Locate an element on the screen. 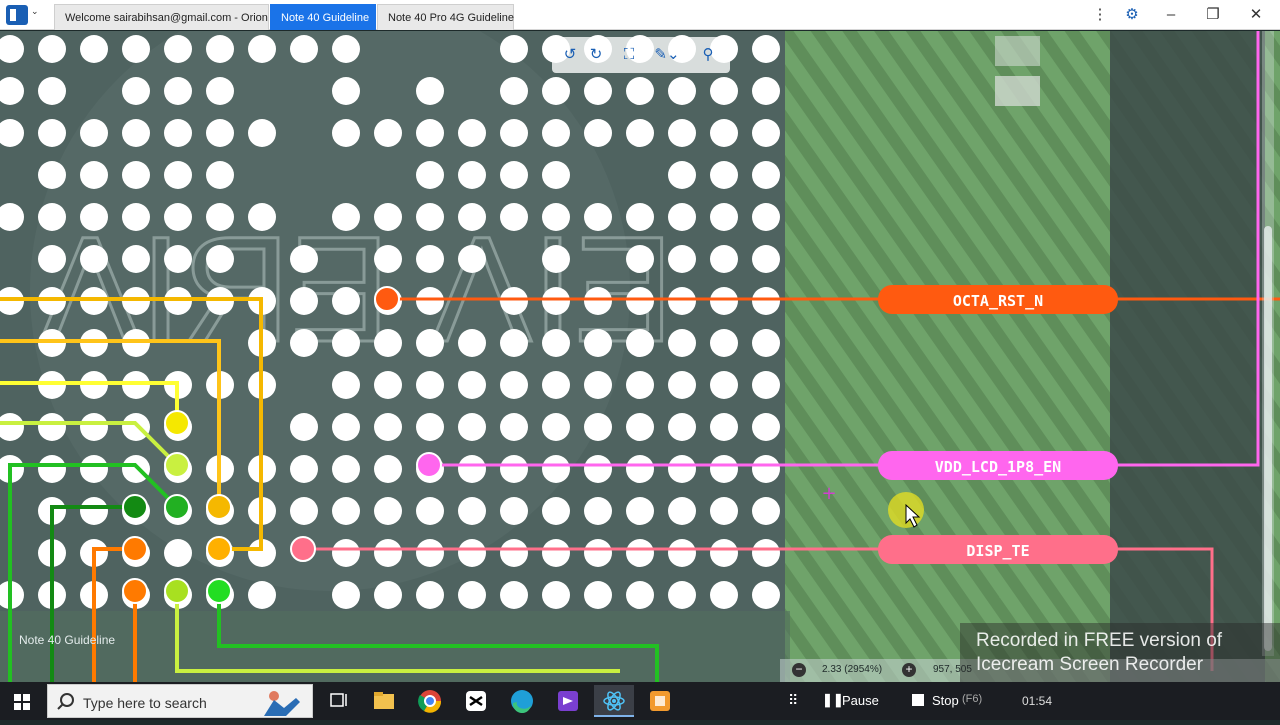 This screenshot has width=1280, height=725. zoom-in-icon: + is located at coordinates (909, 670).